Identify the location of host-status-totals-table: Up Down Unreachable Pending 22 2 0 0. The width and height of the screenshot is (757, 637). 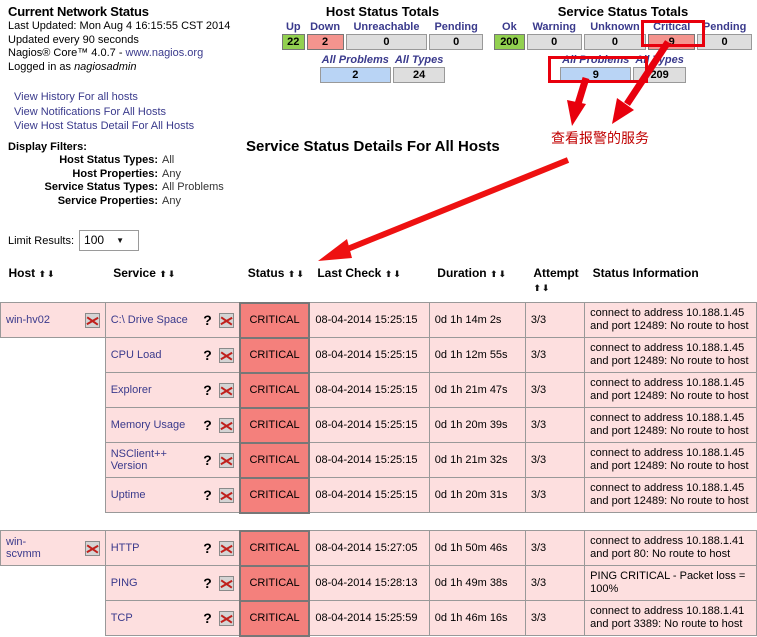
(382, 35).